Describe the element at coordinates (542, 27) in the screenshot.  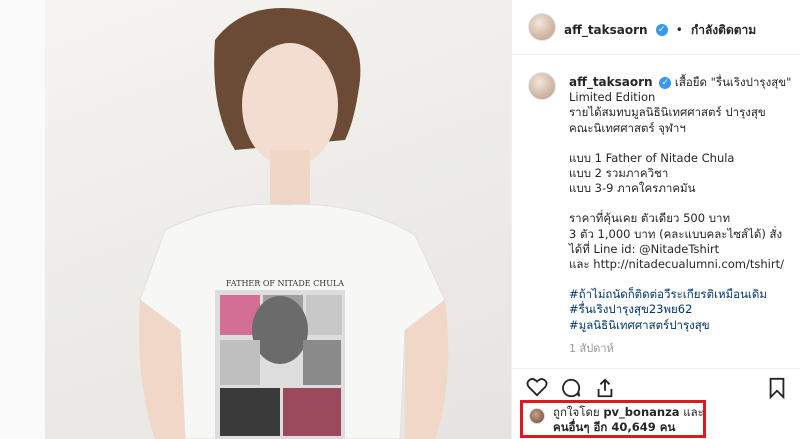
I see `avatar` at that location.